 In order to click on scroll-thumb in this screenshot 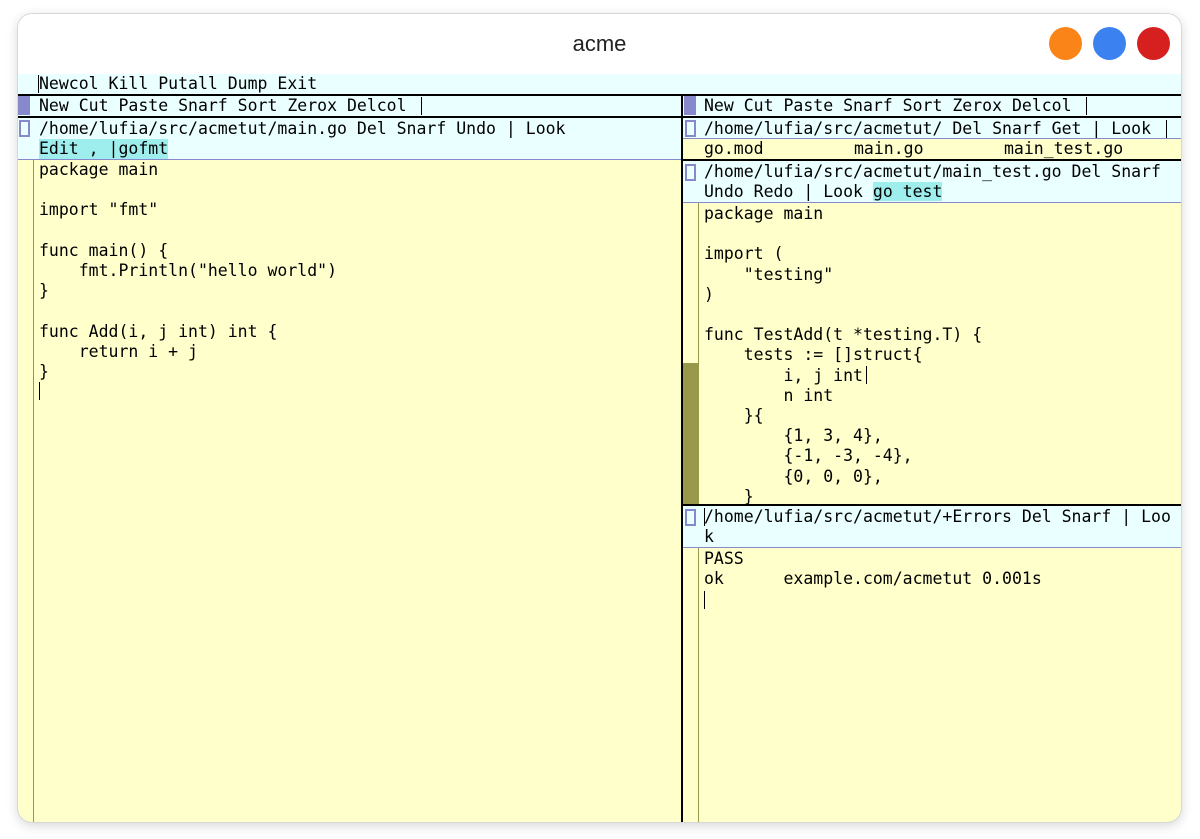, I will do `click(690, 433)`.